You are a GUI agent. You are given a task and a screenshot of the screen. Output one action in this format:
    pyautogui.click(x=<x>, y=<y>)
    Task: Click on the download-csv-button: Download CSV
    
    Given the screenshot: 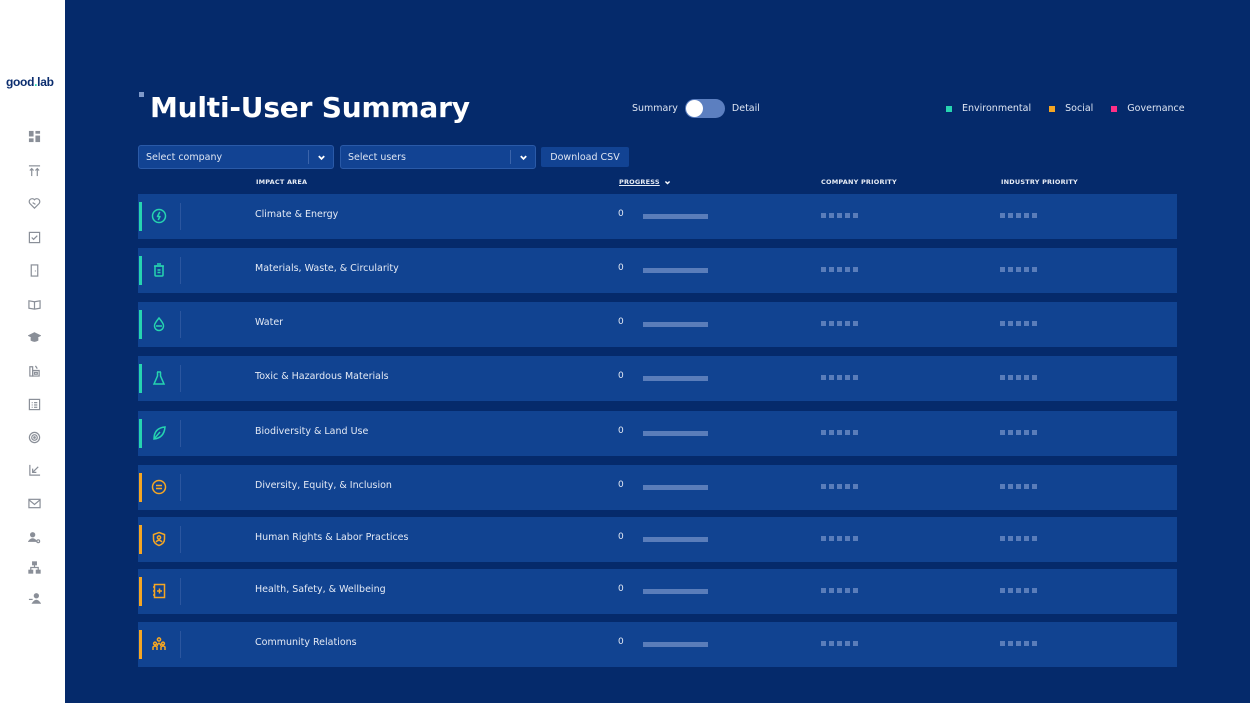 What is the action you would take?
    pyautogui.click(x=585, y=157)
    